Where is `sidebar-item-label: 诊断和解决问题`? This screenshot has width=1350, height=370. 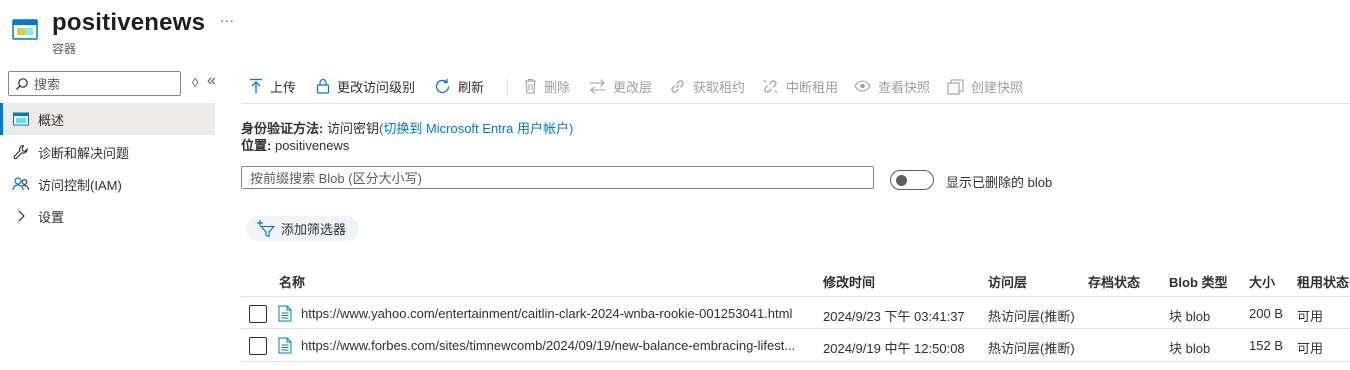
sidebar-item-label: 诊断和解决问题 is located at coordinates (84, 153).